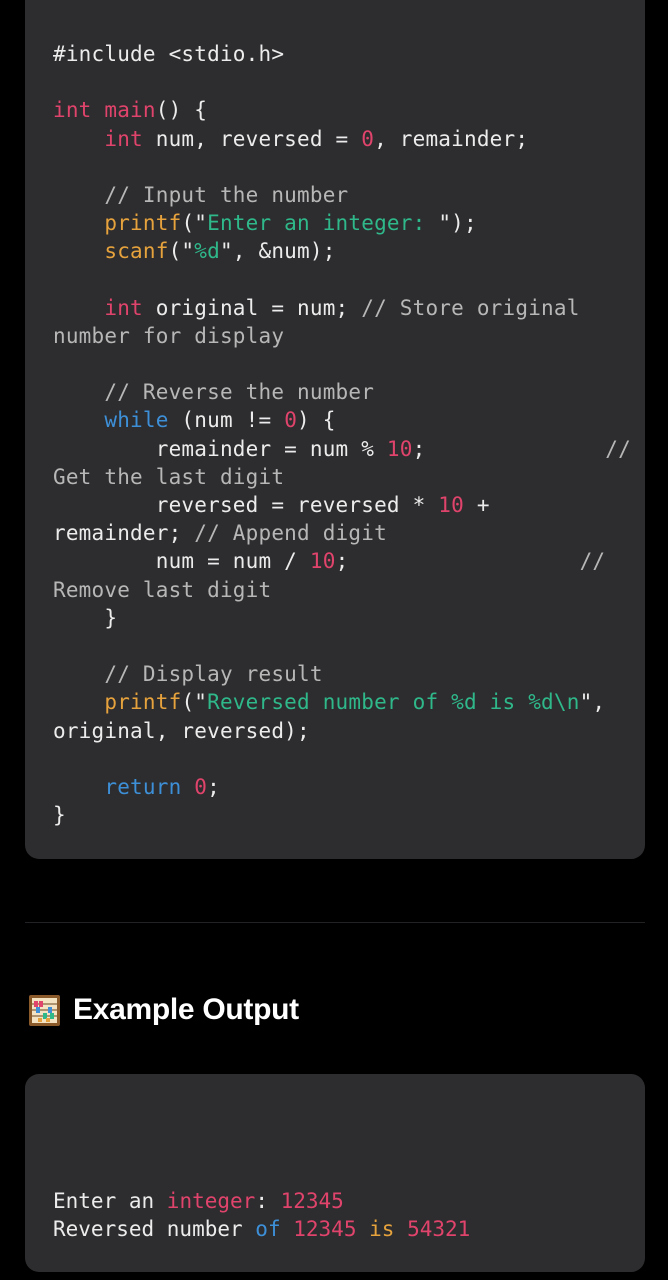  Describe the element at coordinates (136, 251) in the screenshot. I see `code-token: scanf` at that location.